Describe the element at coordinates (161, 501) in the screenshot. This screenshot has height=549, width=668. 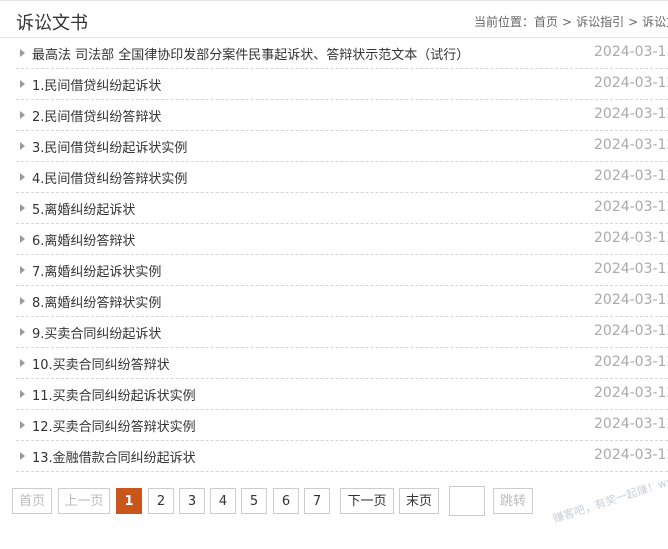
I see `page-button-2: 2` at that location.